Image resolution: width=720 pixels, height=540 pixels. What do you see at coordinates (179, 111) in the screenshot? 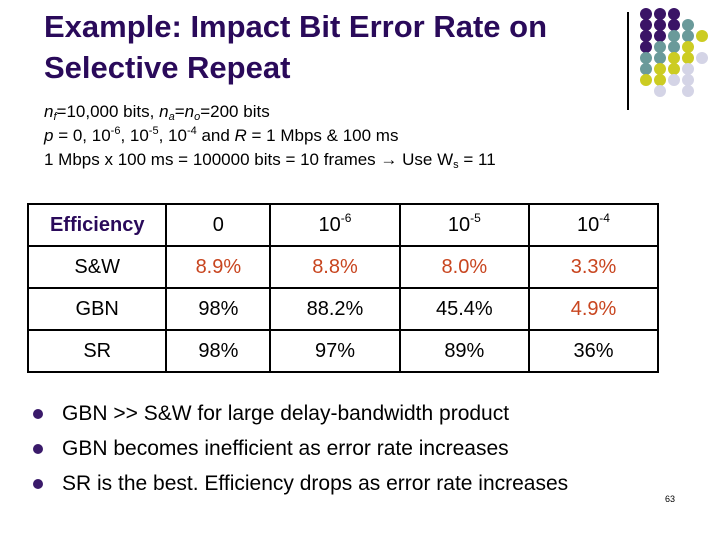
I see `equals: =` at bounding box center [179, 111].